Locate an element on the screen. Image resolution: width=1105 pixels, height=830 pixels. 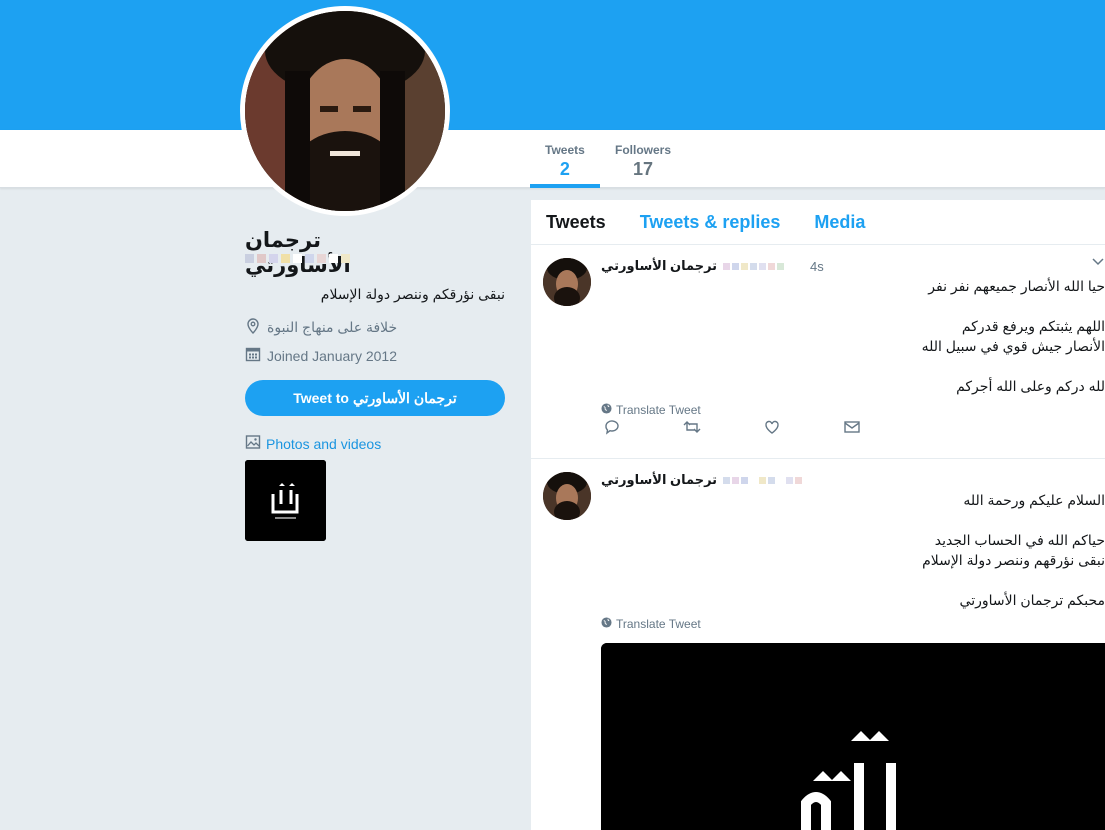
media-thumbnail is located at coordinates (285, 500).